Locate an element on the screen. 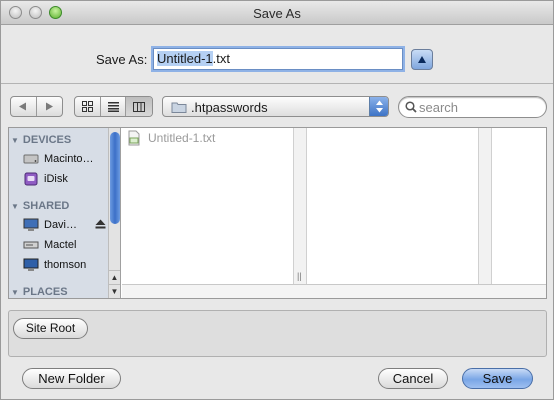 The width and height of the screenshot is (554, 400). forward-button is located at coordinates (49, 106).